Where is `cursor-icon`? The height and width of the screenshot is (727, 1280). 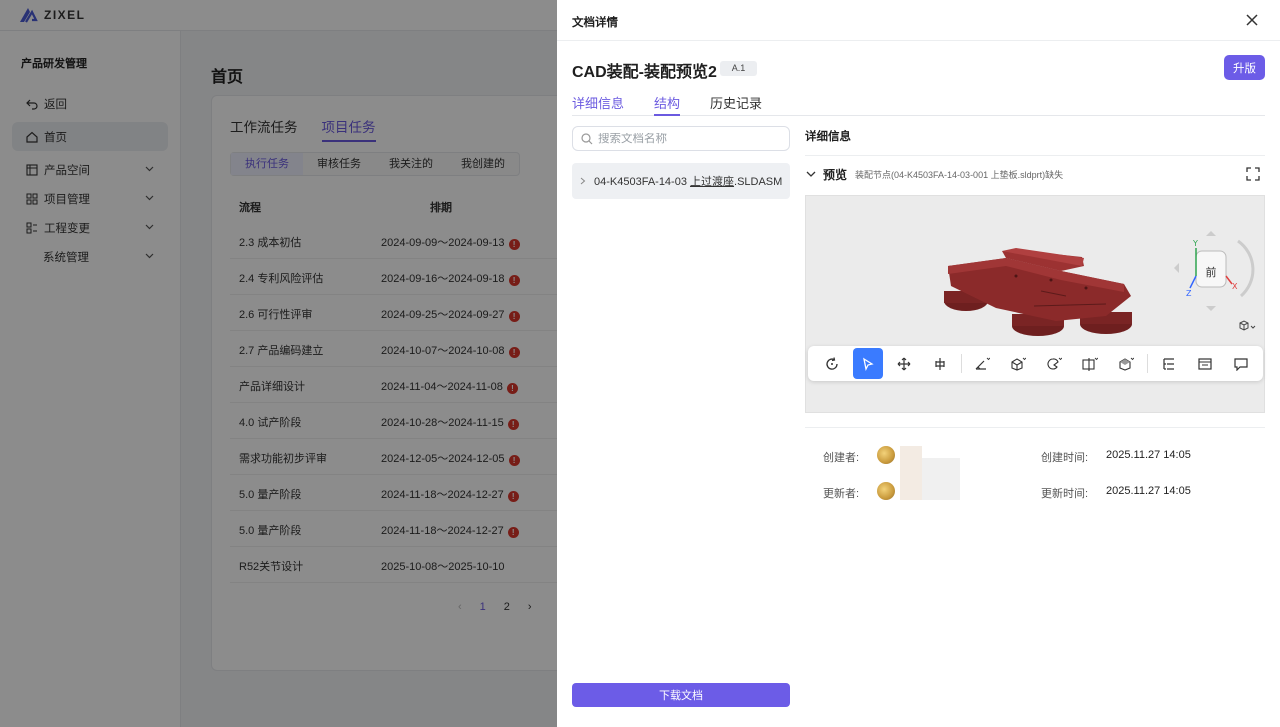 cursor-icon is located at coordinates (868, 364).